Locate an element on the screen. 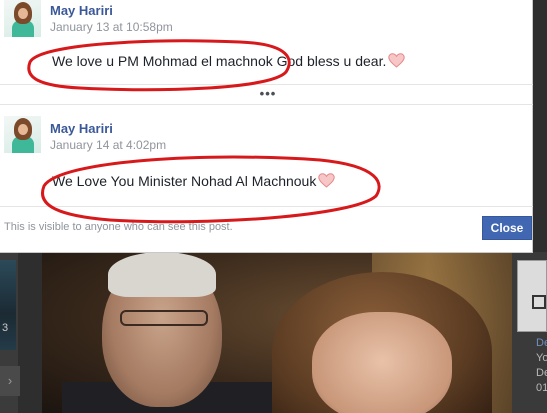  close-button: Close is located at coordinates (507, 228).